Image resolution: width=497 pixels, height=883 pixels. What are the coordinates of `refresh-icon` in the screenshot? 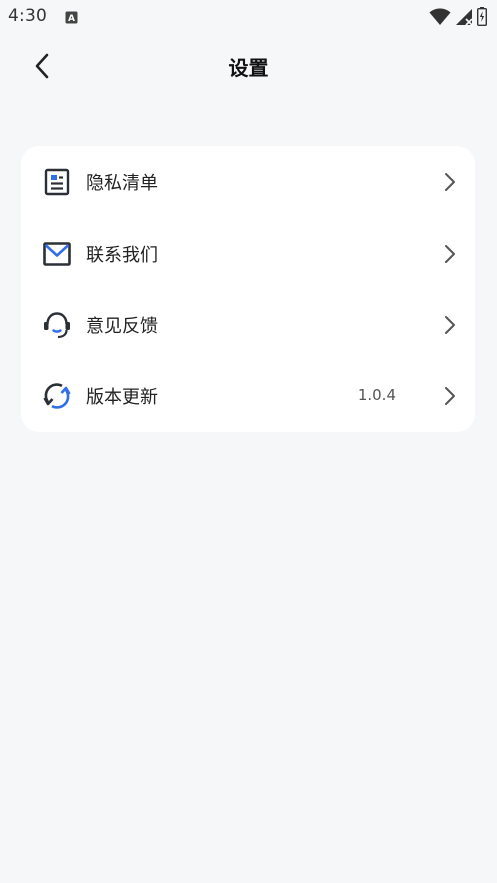 It's located at (57, 396).